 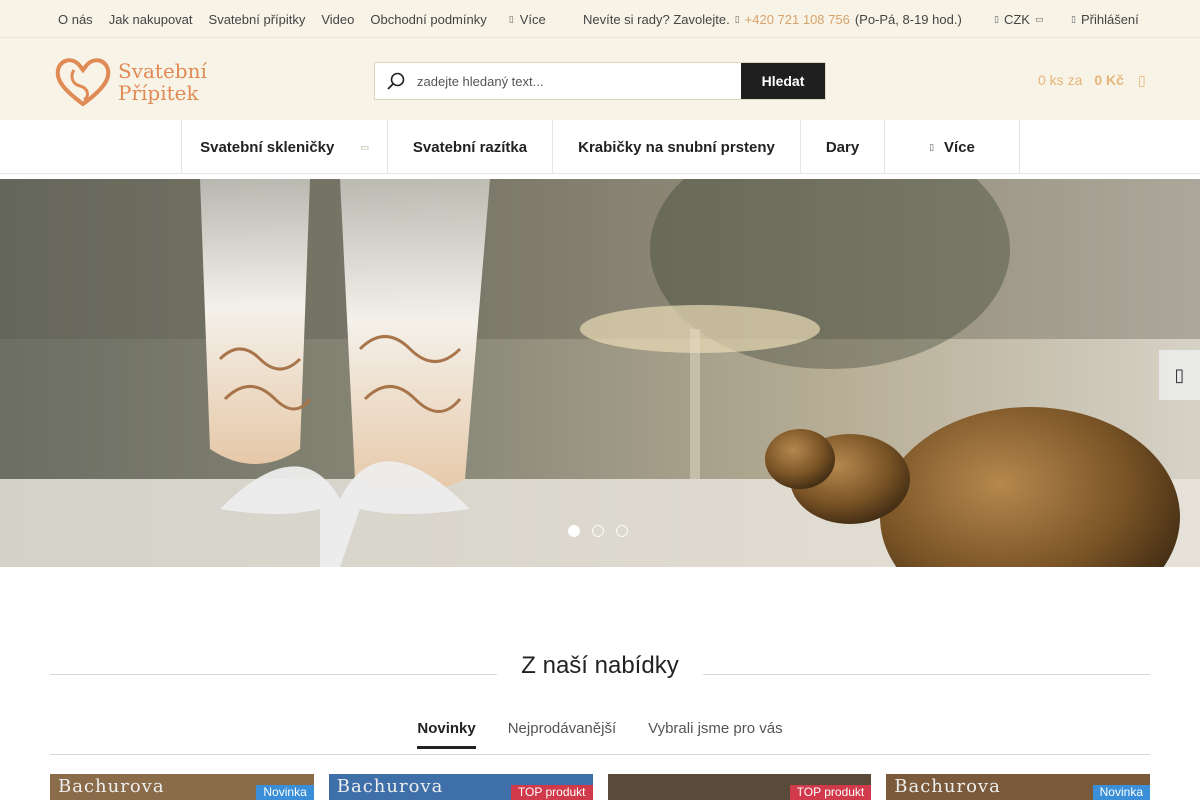 I want to click on menu-item-stamps: Svatební razítka, so click(x=470, y=147).